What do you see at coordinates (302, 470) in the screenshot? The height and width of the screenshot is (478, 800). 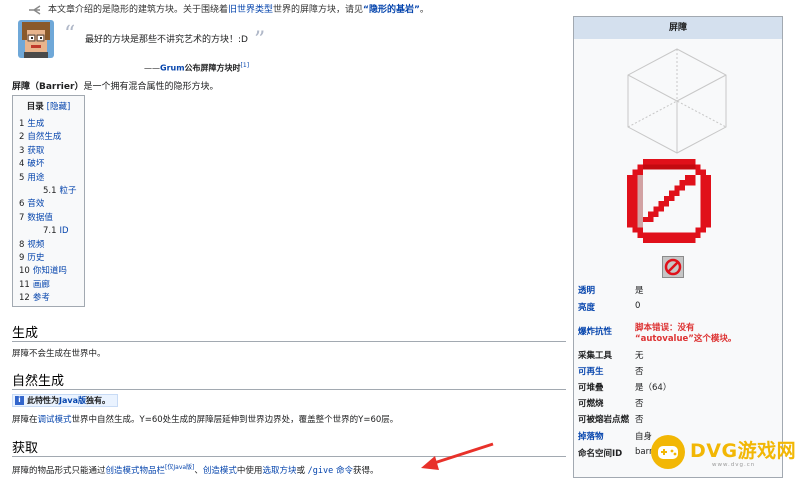 I see `obtain-mid3: 或` at bounding box center [302, 470].